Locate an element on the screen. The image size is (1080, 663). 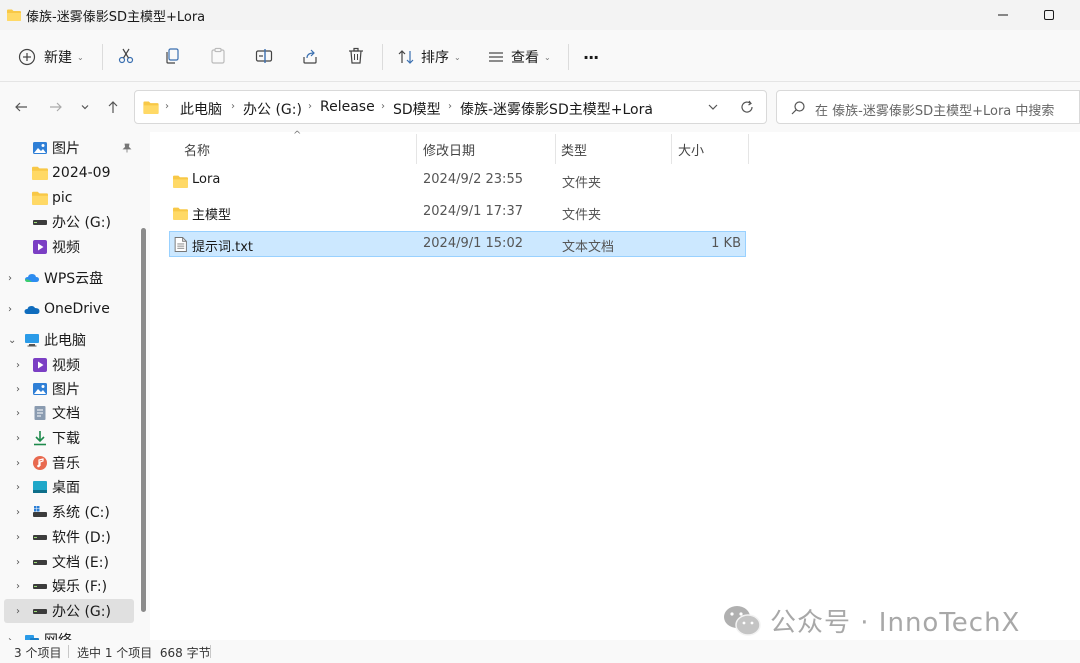
breadcrumb-this-pc: 此电脑 is located at coordinates (201, 109).